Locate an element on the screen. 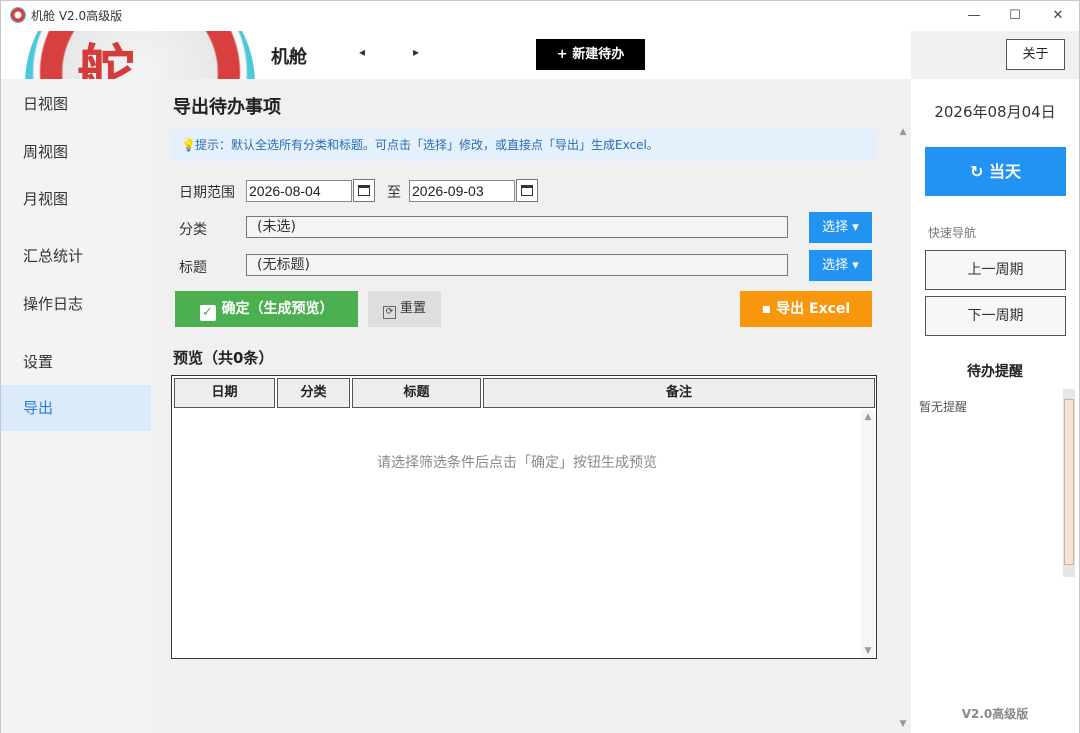 The image size is (1080, 733). category-field: (未选) is located at coordinates (517, 227).